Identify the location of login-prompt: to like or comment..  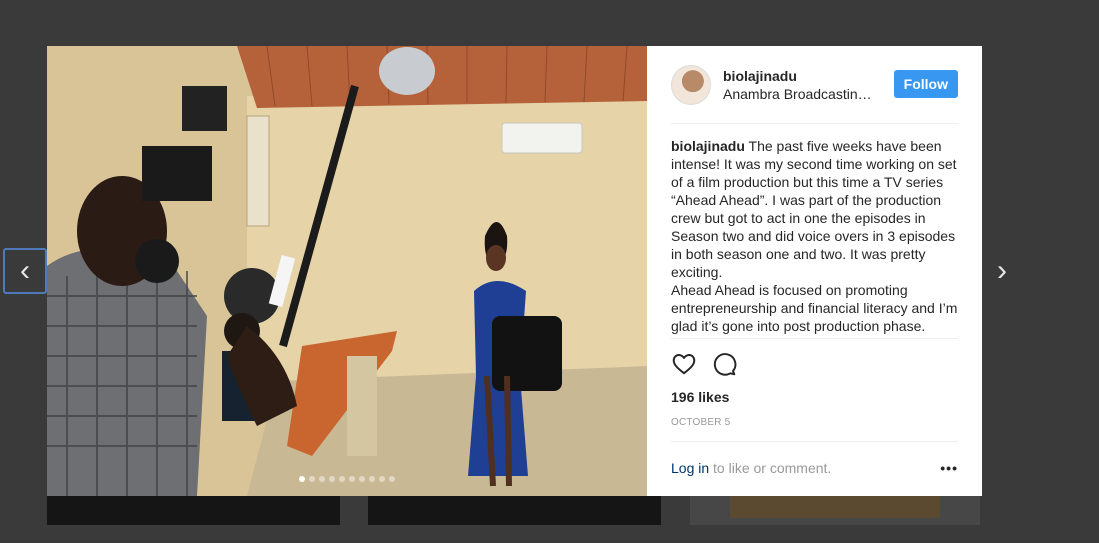
(770, 468).